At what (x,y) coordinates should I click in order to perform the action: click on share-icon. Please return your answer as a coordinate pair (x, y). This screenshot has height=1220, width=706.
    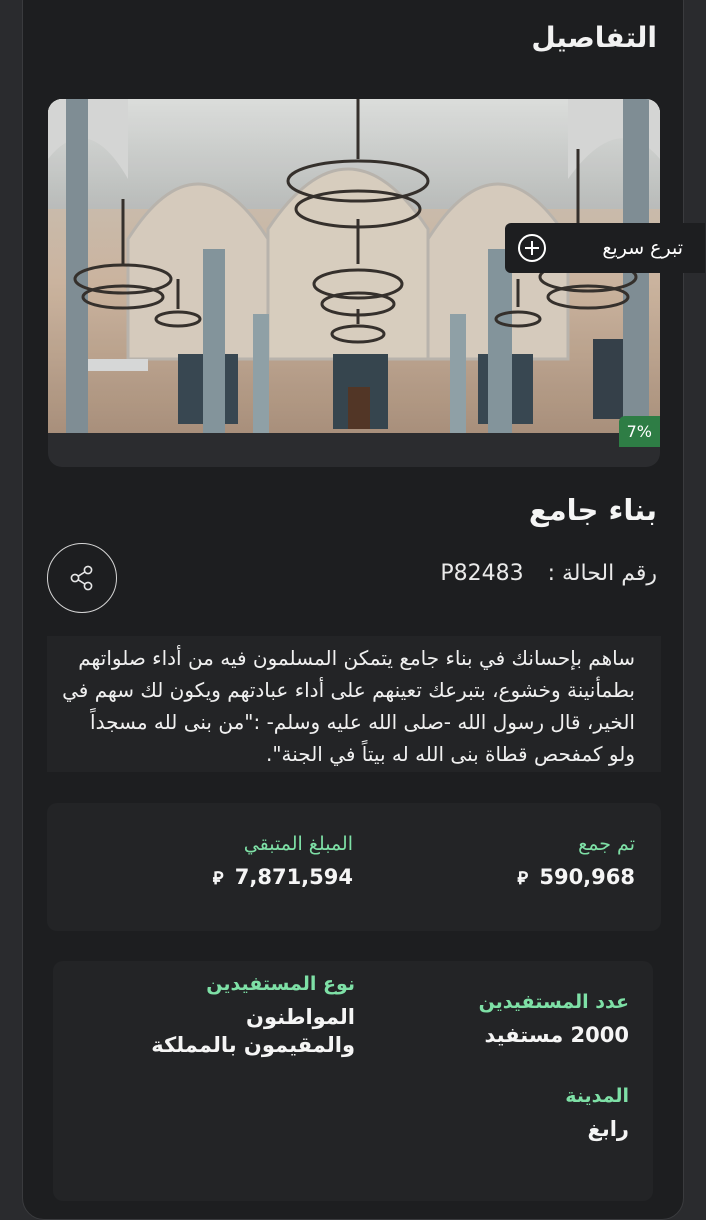
    Looking at the image, I should click on (81, 578).